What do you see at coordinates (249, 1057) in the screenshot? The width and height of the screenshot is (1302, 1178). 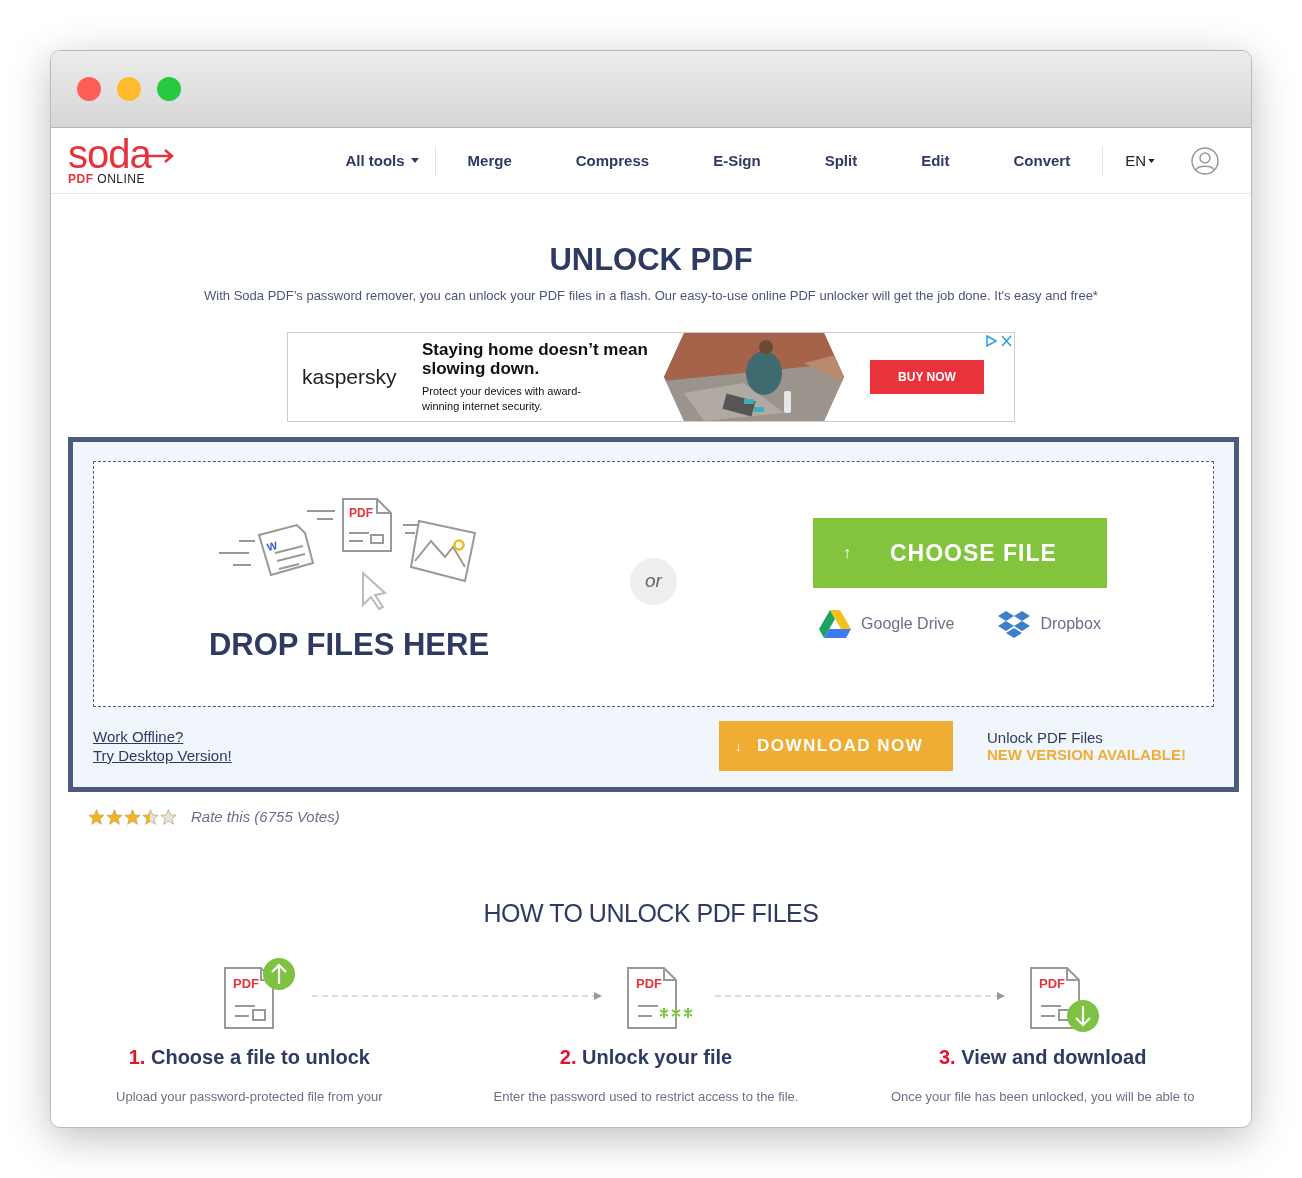 I see `step-title: 1. Choose a file to unlock` at bounding box center [249, 1057].